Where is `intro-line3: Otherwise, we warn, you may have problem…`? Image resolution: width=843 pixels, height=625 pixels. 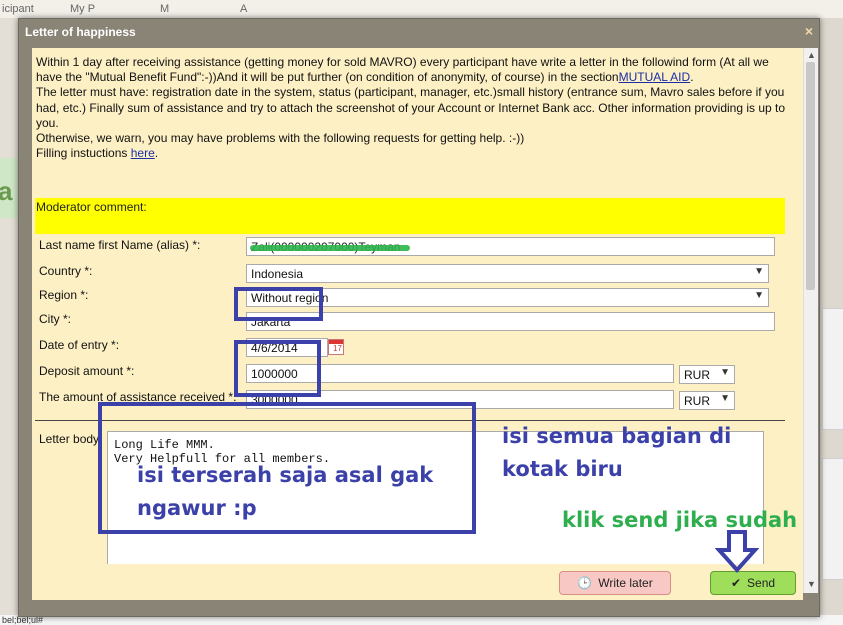
intro-line3: Otherwise, we warn, you may have problem… is located at coordinates (280, 138).